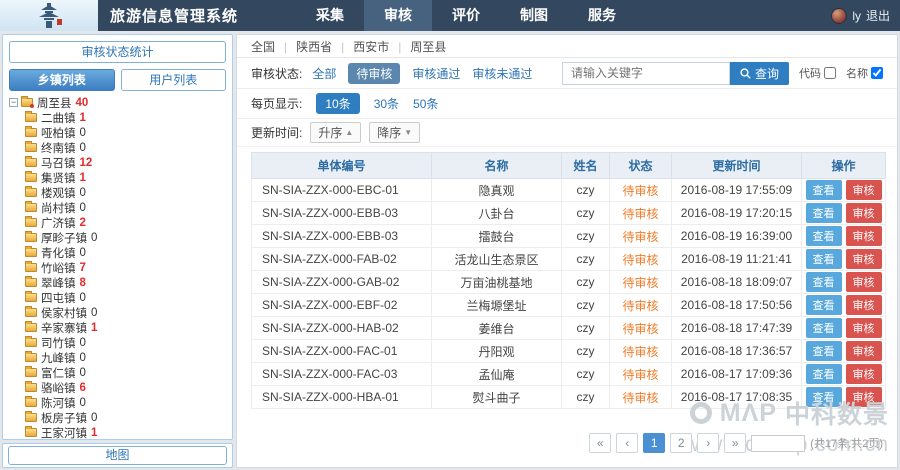 The image size is (900, 470). I want to click on next-page-button: ›, so click(708, 443).